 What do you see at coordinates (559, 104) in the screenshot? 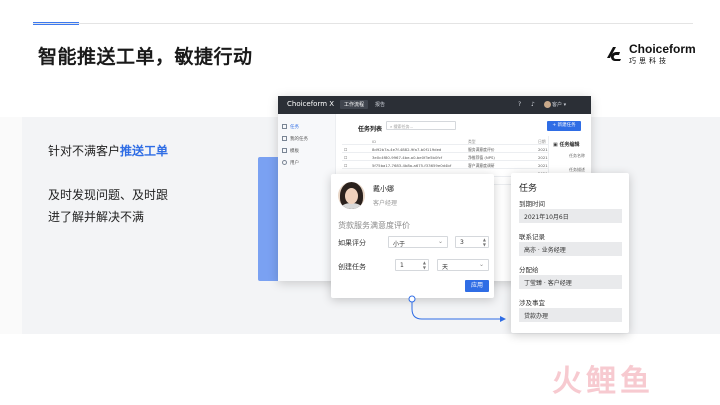
I see `user-menu: 客户 ▾` at bounding box center [559, 104].